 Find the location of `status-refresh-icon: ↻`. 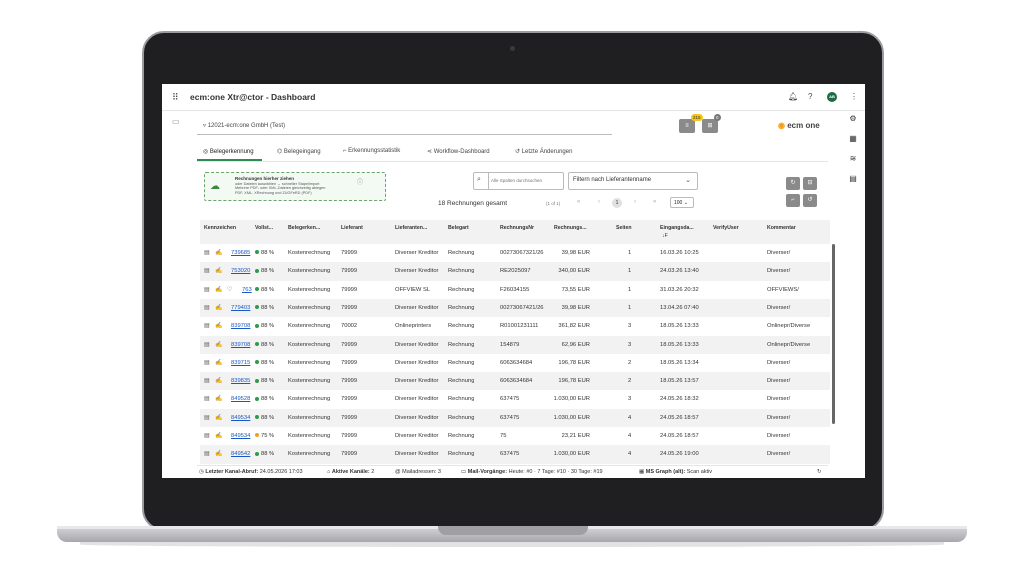

status-refresh-icon: ↻ is located at coordinates (819, 472).